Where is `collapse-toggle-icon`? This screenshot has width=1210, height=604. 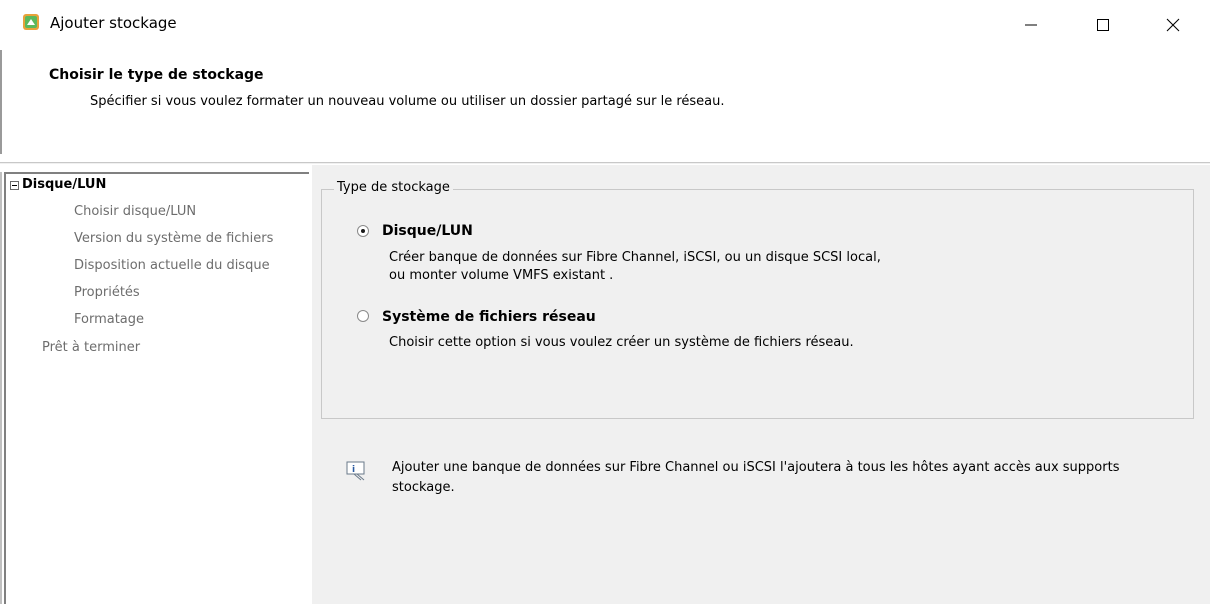 collapse-toggle-icon is located at coordinates (14, 185).